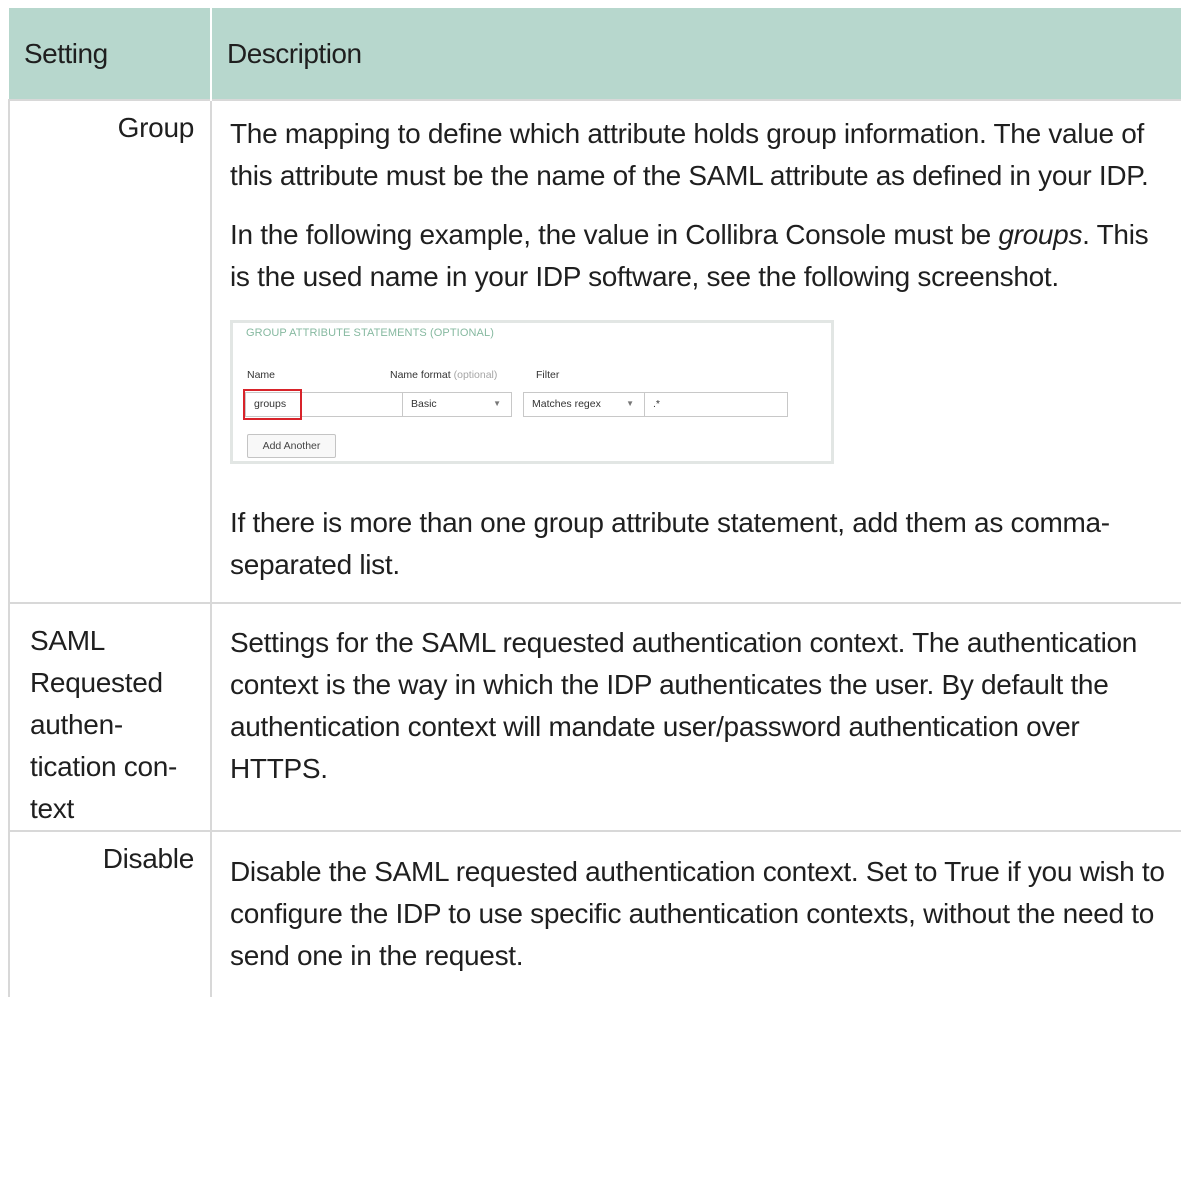 This screenshot has width=1181, height=1197. What do you see at coordinates (272, 404) in the screenshot?
I see `highlight-box` at bounding box center [272, 404].